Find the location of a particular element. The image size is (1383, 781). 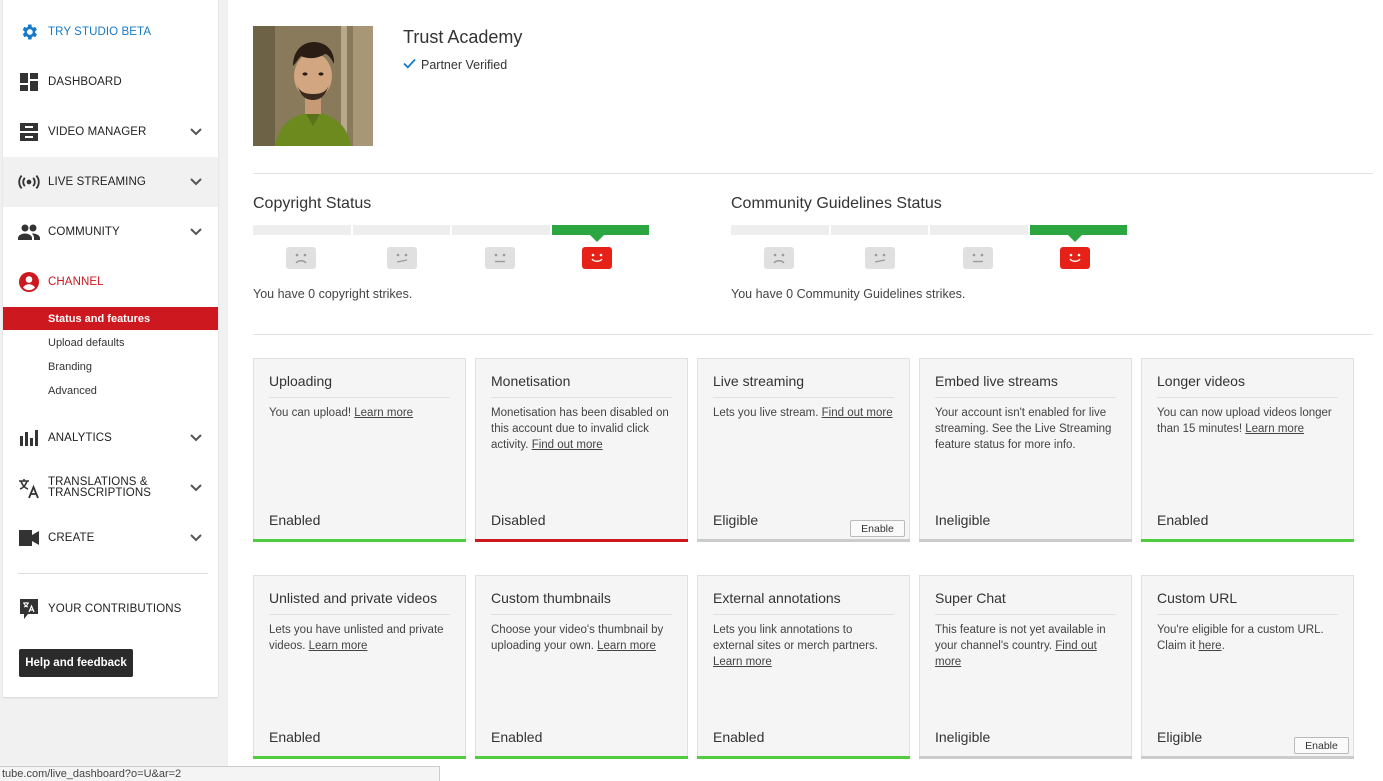

nav-try-studio-beta: TRY STUDIO BETA is located at coordinates (110, 32).